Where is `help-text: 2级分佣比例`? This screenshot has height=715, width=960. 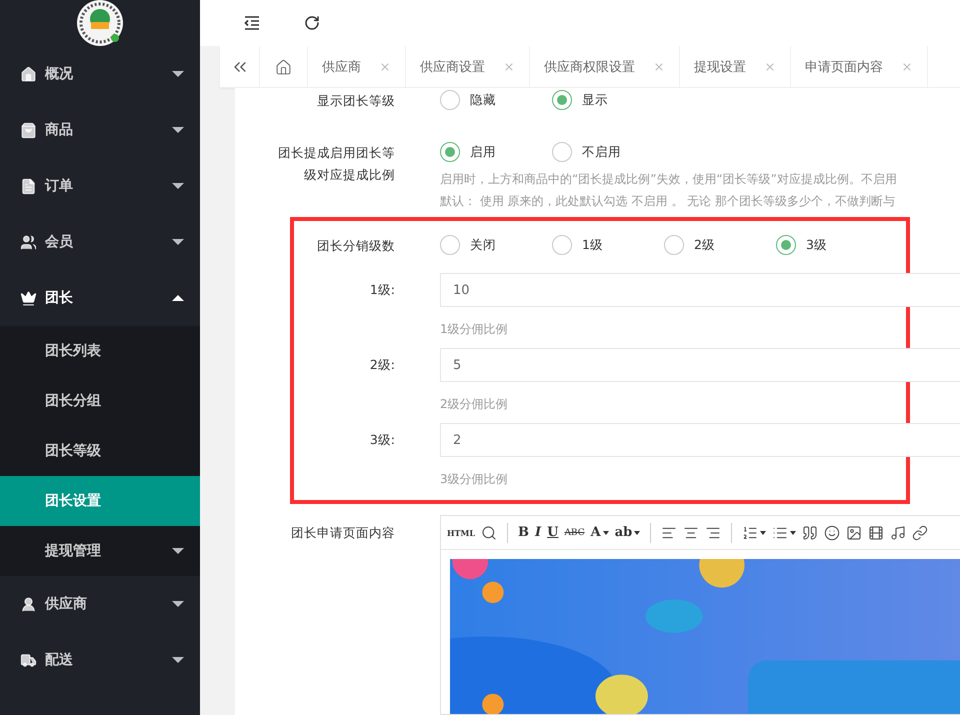 help-text: 2级分佣比例 is located at coordinates (474, 404).